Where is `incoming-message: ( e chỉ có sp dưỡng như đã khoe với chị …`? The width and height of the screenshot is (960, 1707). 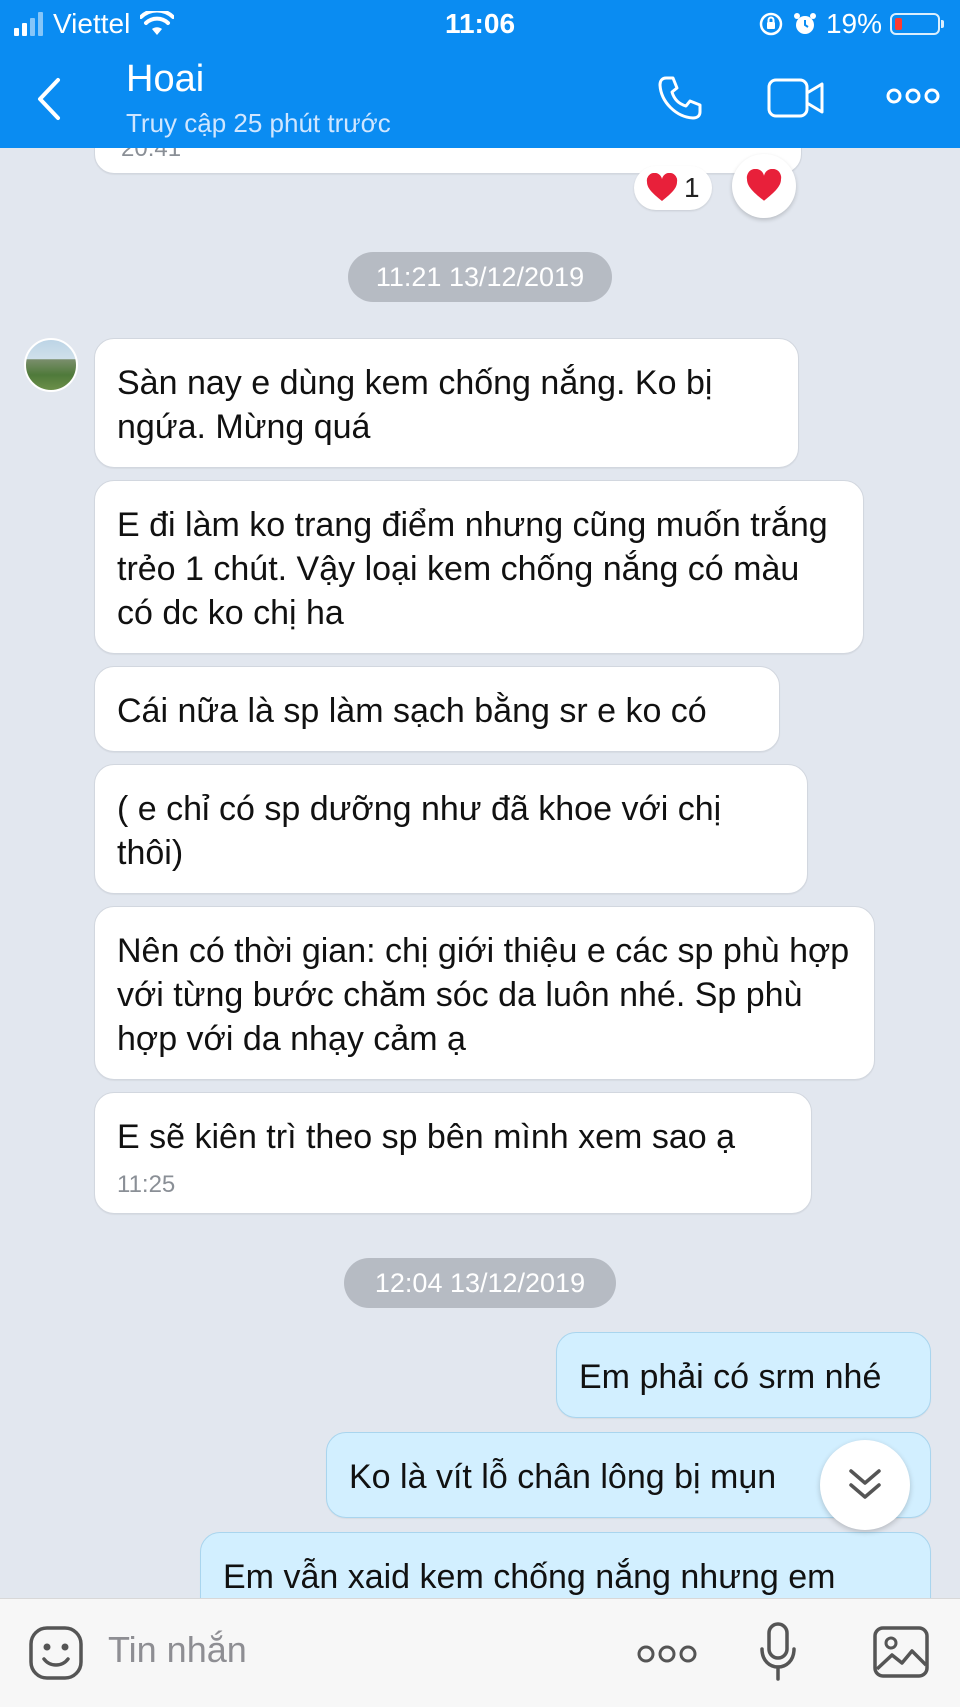 incoming-message: ( e chỉ có sp dưỡng như đã khoe với chị … is located at coordinates (451, 829).